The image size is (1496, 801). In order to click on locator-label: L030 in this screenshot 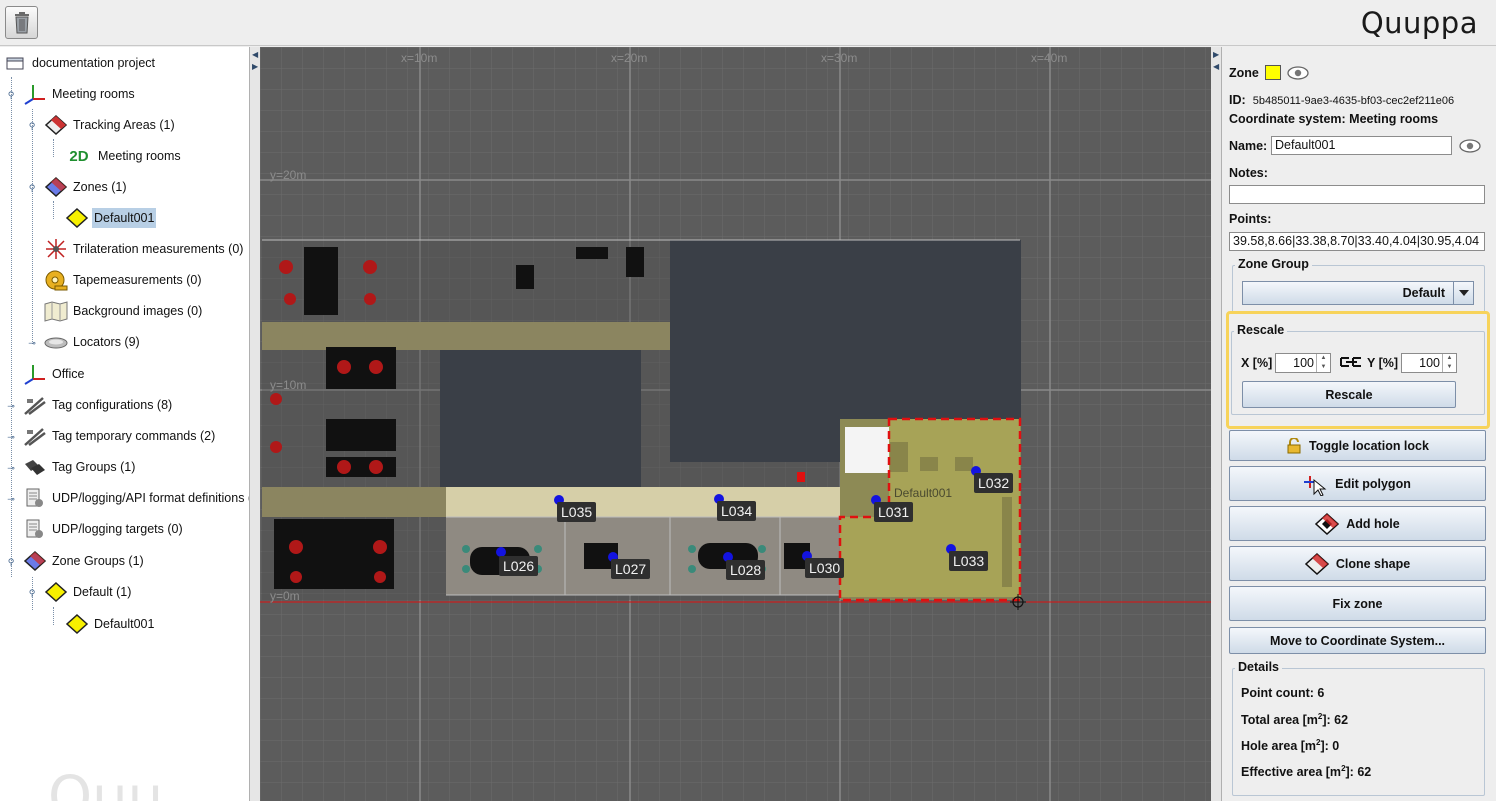, I will do `click(825, 568)`.